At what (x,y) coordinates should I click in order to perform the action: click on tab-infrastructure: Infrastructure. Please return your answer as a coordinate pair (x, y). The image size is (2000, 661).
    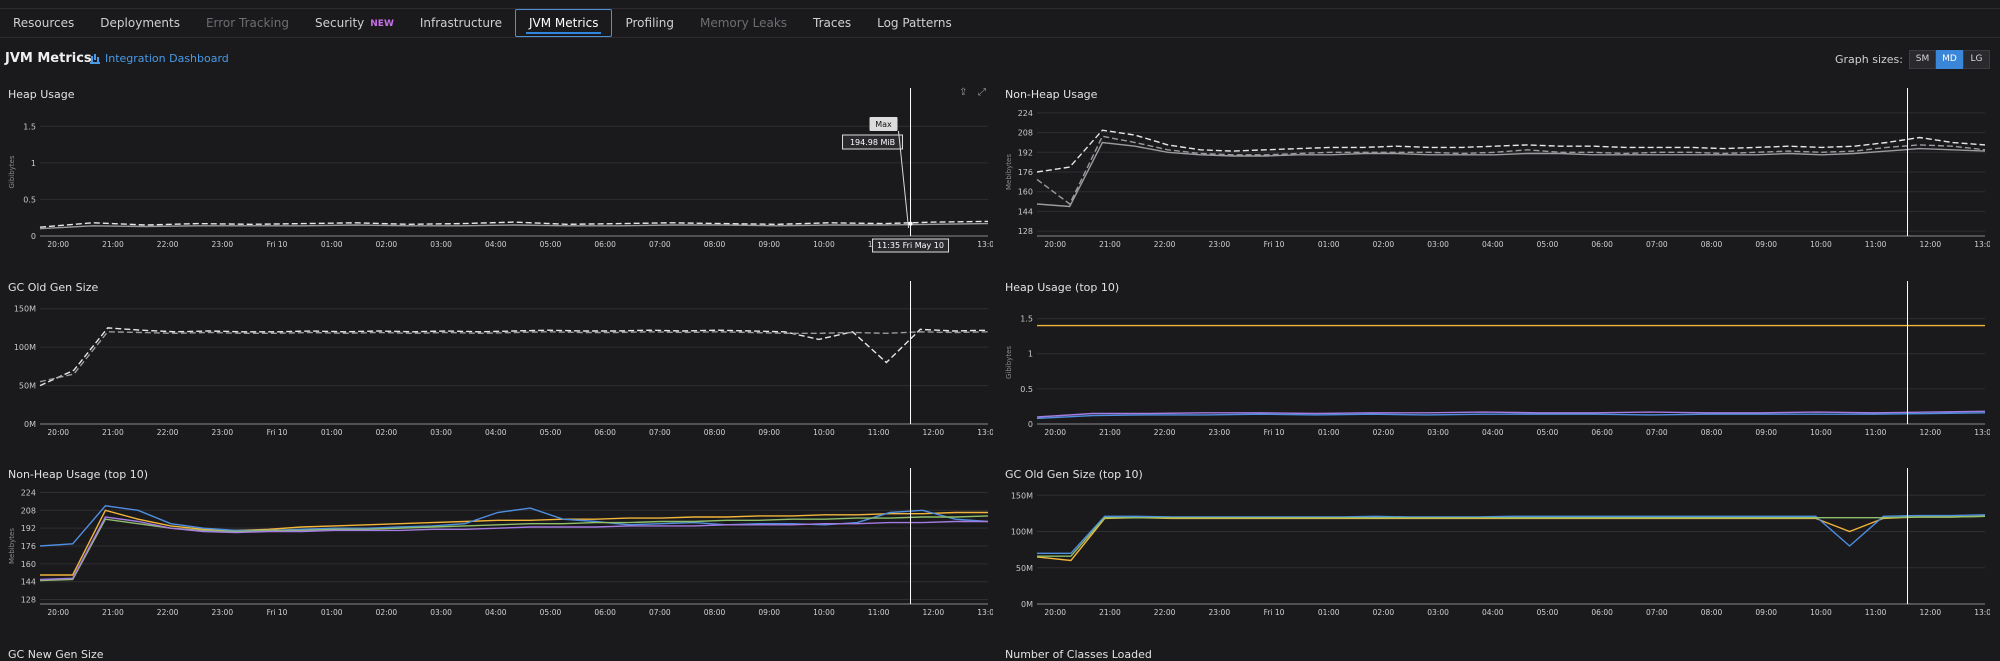
    Looking at the image, I should click on (461, 23).